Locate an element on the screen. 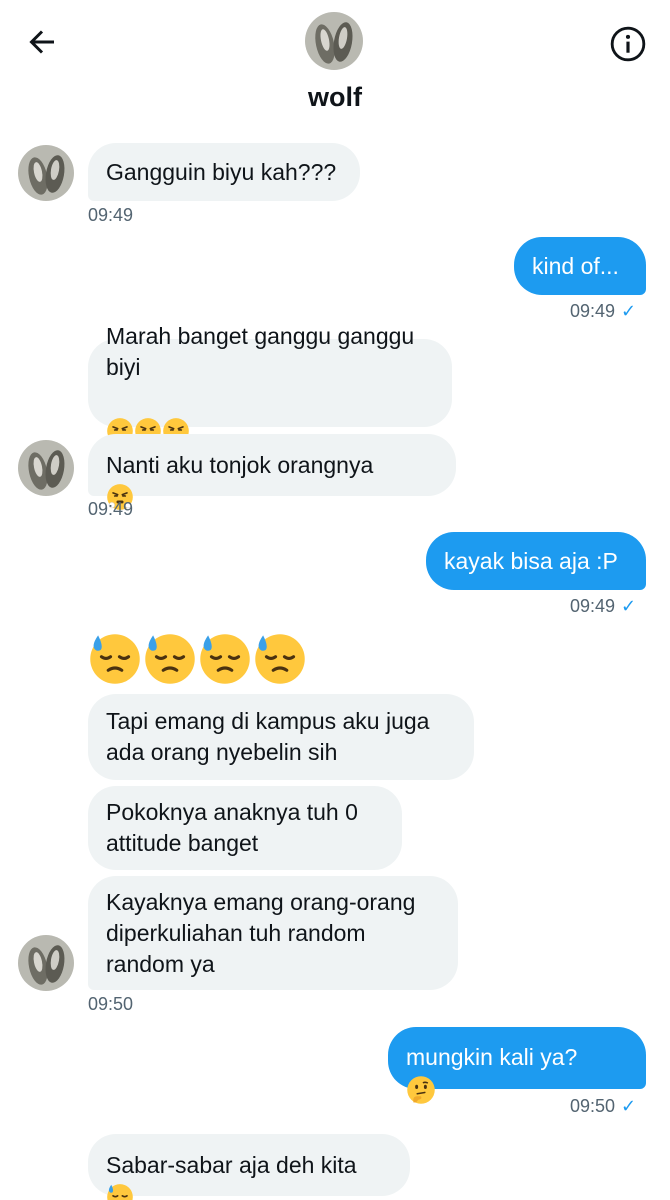  outgoing-message: mungkin kali ya? is located at coordinates (517, 1066).